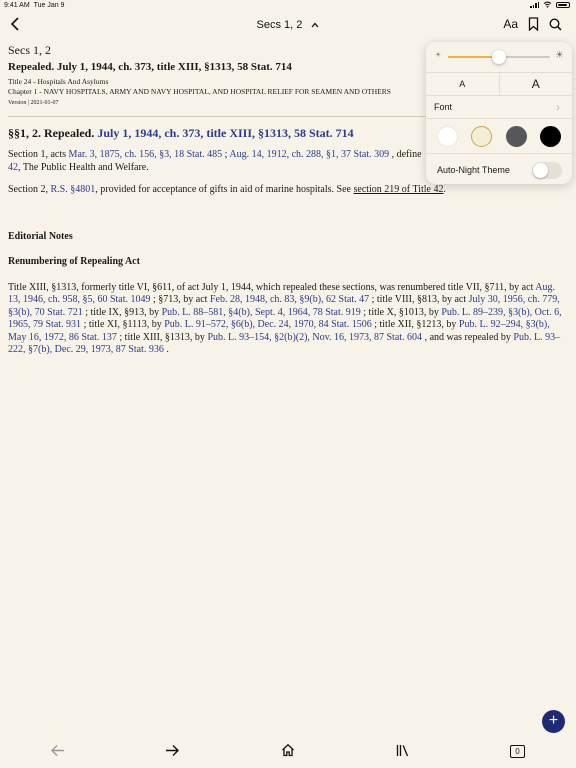 The width and height of the screenshot is (576, 768). I want to click on cellular-signal-icon, so click(534, 4).